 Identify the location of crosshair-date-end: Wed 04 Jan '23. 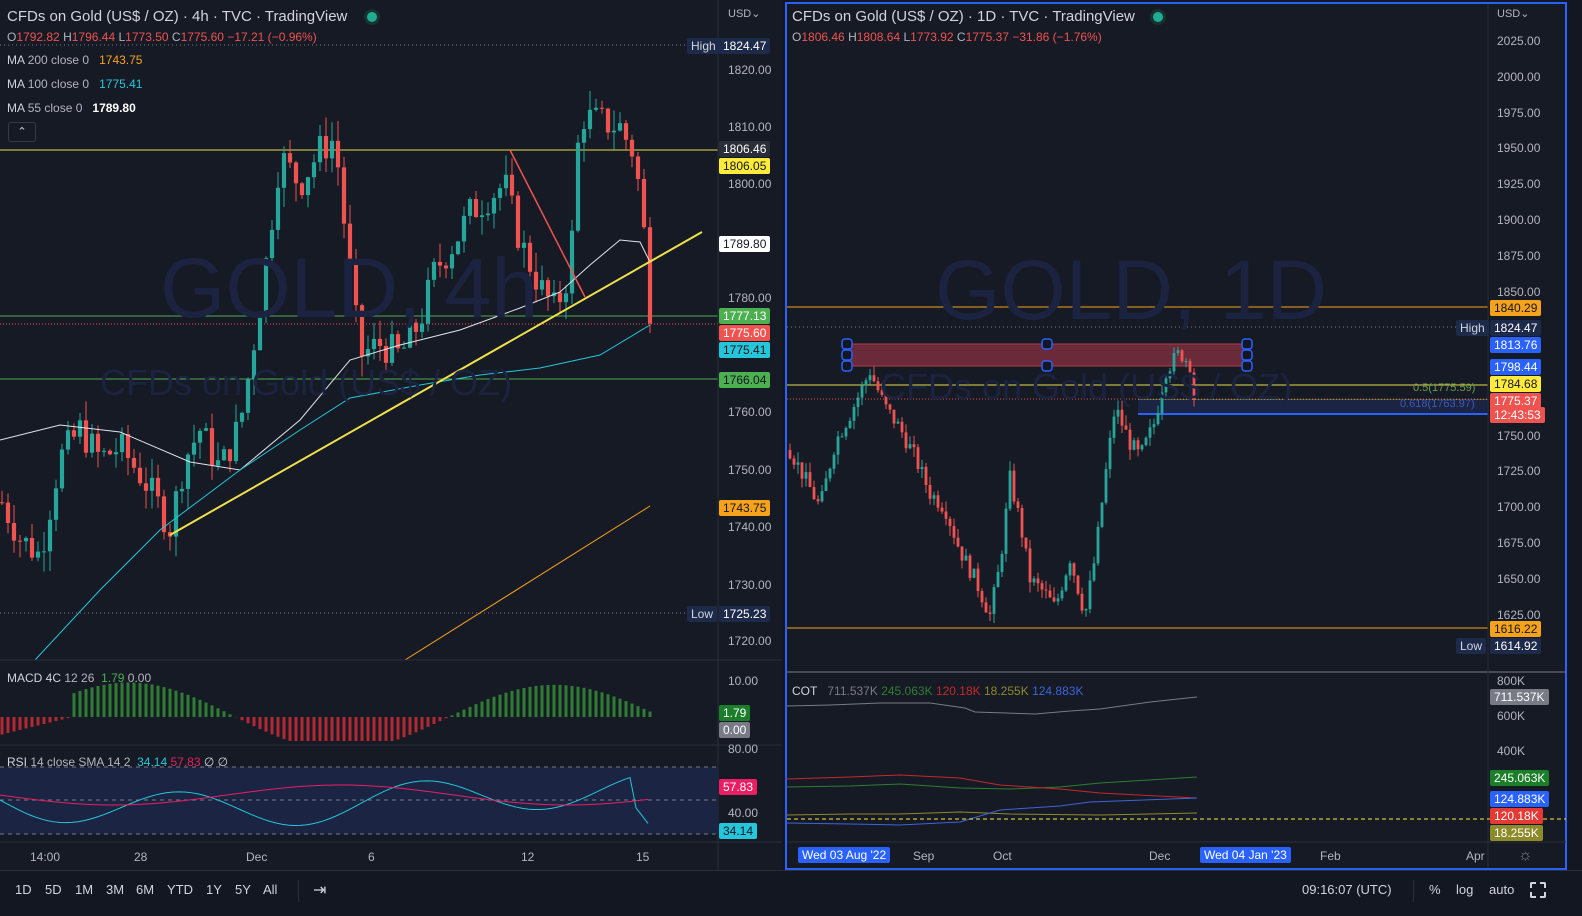
(1245, 855).